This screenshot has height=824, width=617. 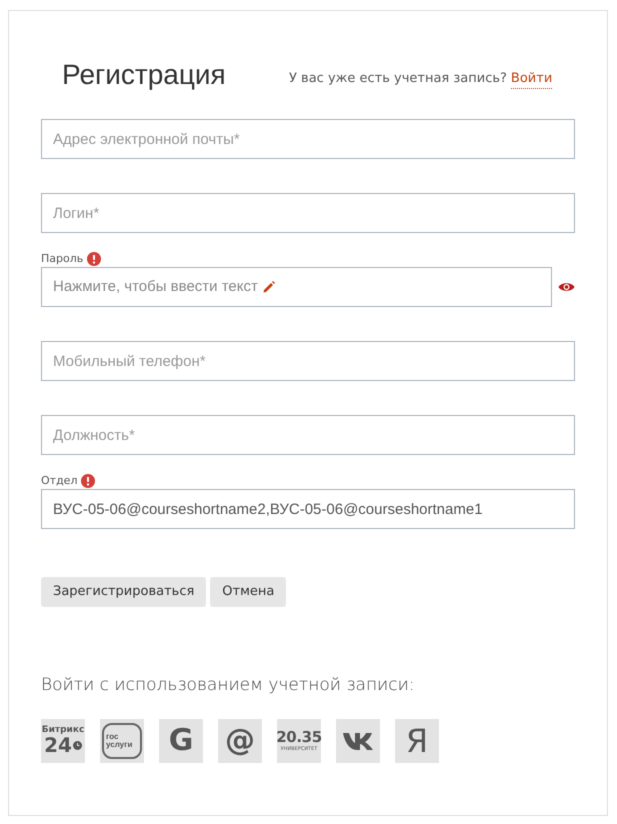 I want to click on register-button: Зарегистрироваться, so click(x=123, y=592).